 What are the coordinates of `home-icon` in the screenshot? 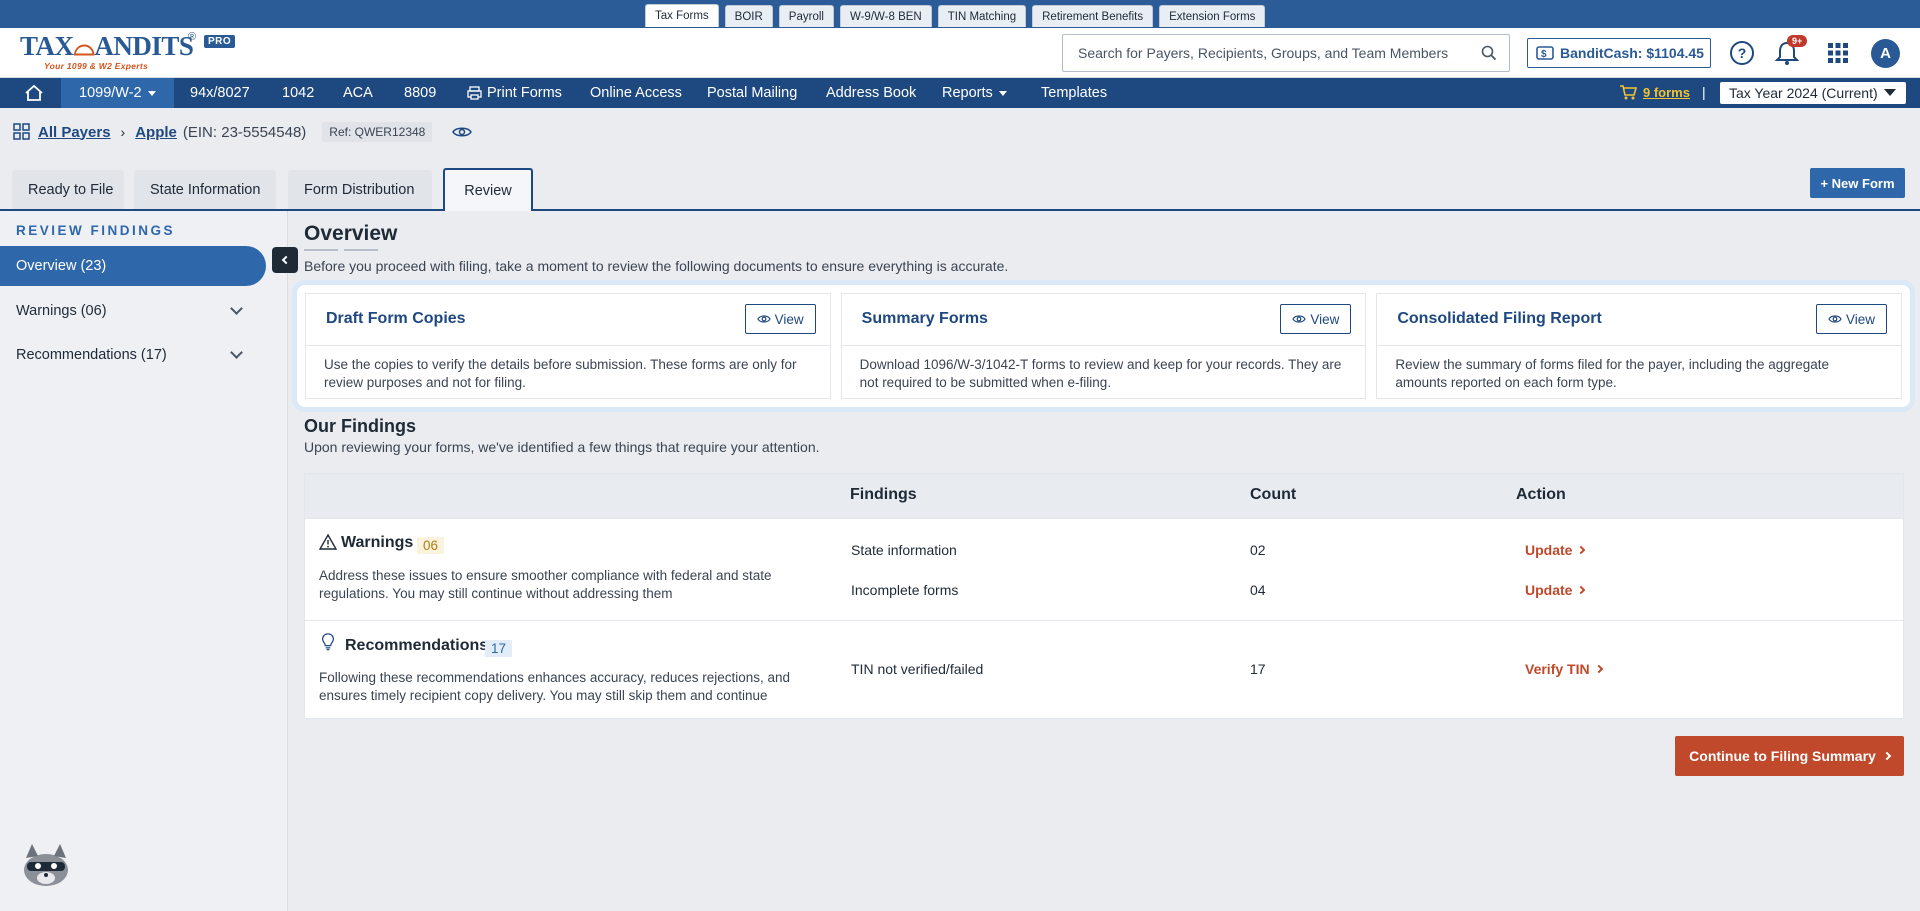 It's located at (34, 93).